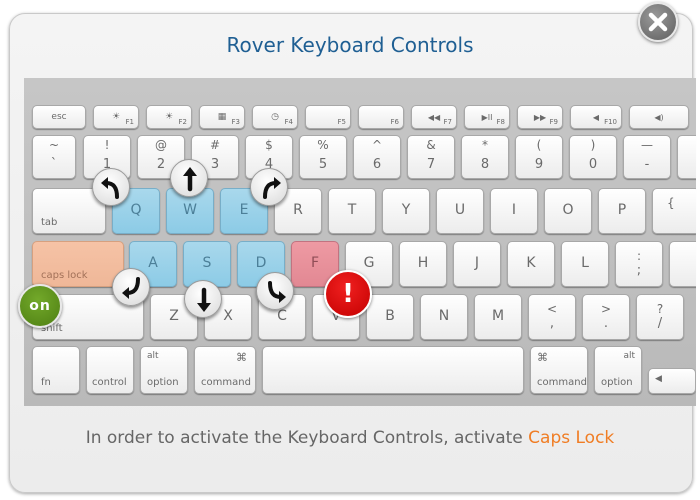 The width and height of the screenshot is (700, 500). Describe the element at coordinates (593, 157) in the screenshot. I see `key-0: ) 0` at that location.